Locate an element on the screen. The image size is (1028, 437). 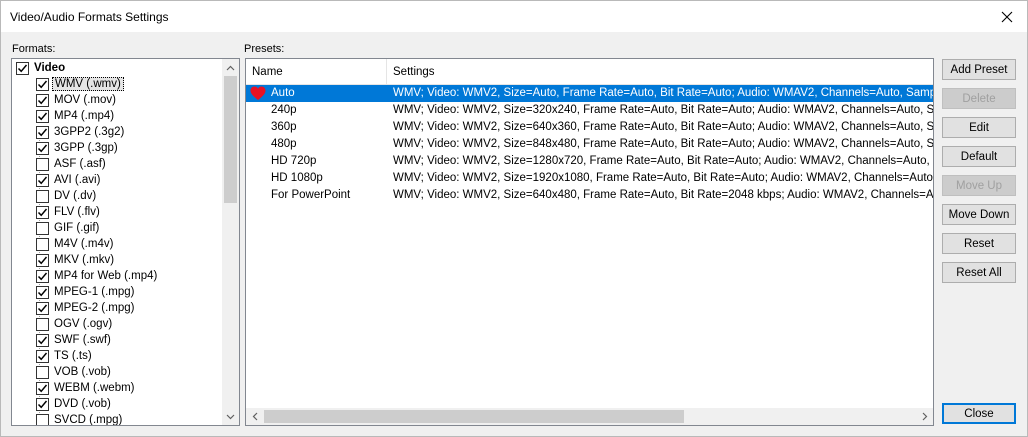
format-item: MP4 (.mp4) is located at coordinates (76, 116).